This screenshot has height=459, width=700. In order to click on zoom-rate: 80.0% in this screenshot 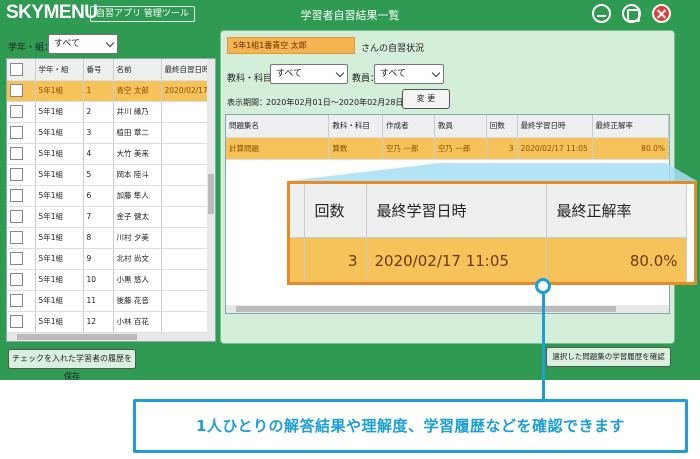, I will do `click(616, 259)`.